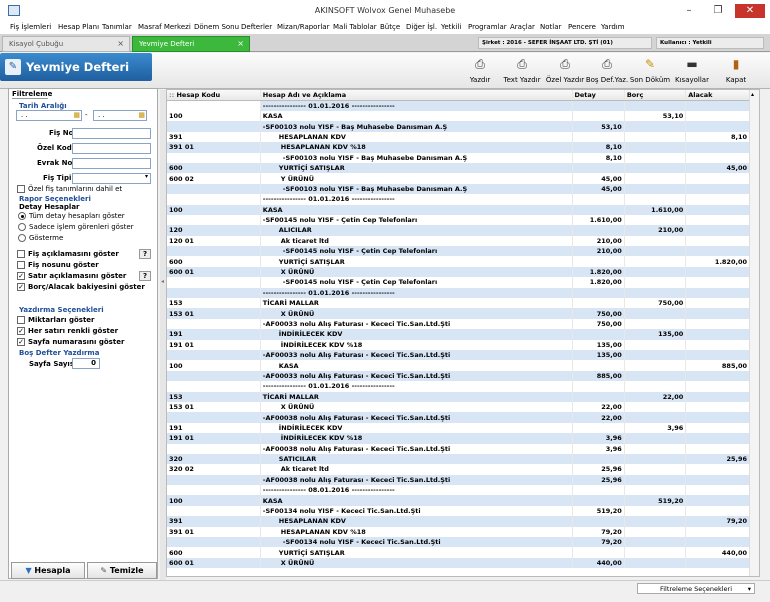 Image resolution: width=770 pixels, height=602 pixels. What do you see at coordinates (164, 27) in the screenshot?
I see `menu-masraf-merkezi: Masraf Merkezi` at bounding box center [164, 27].